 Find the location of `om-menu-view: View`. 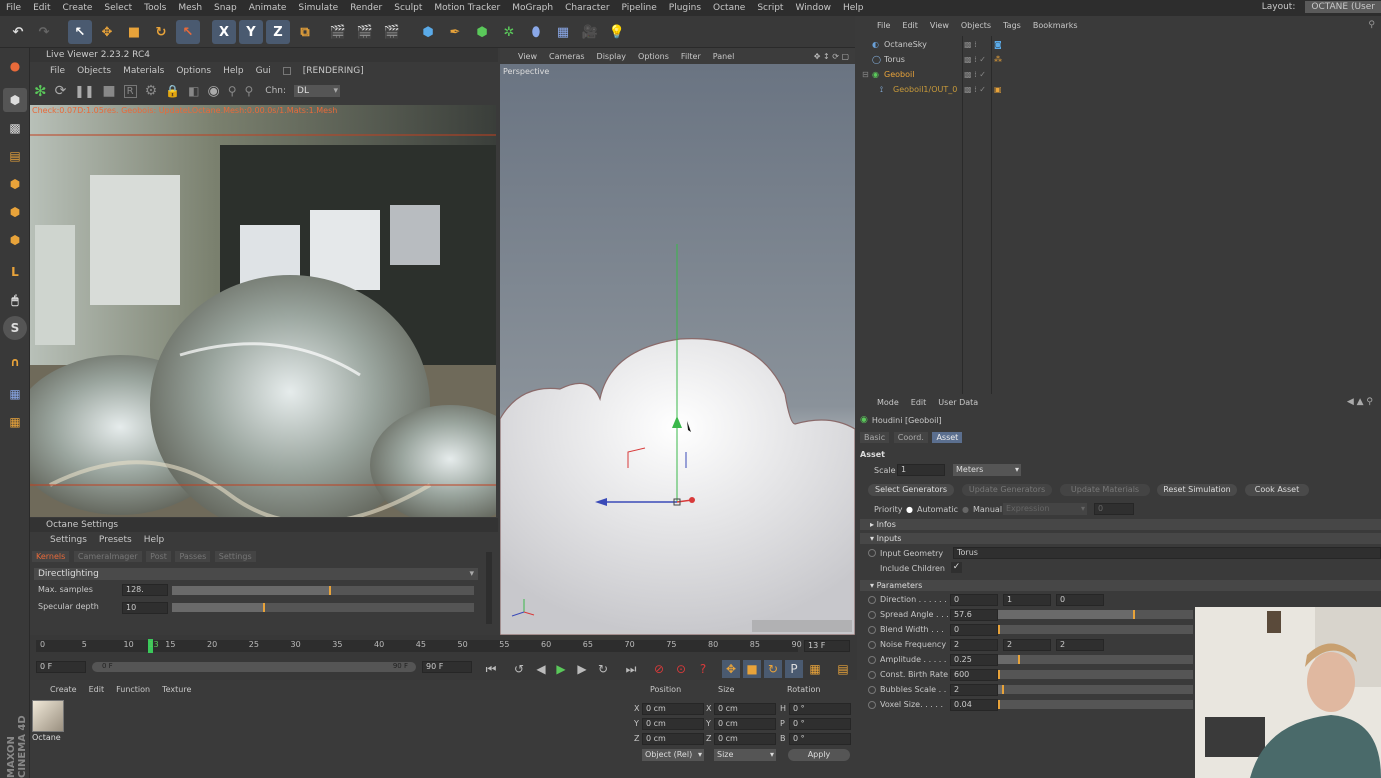

om-menu-view: View is located at coordinates (939, 25).